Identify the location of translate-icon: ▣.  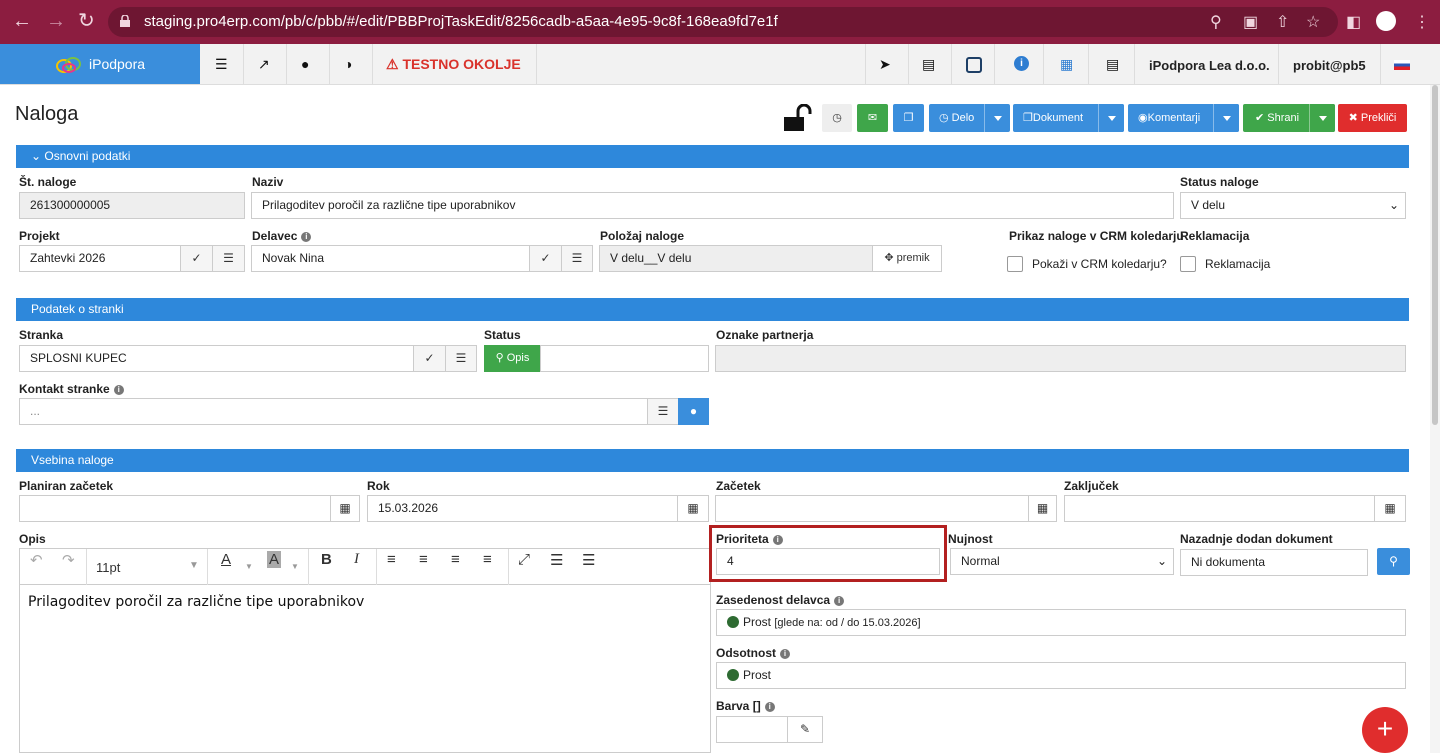
(1250, 22).